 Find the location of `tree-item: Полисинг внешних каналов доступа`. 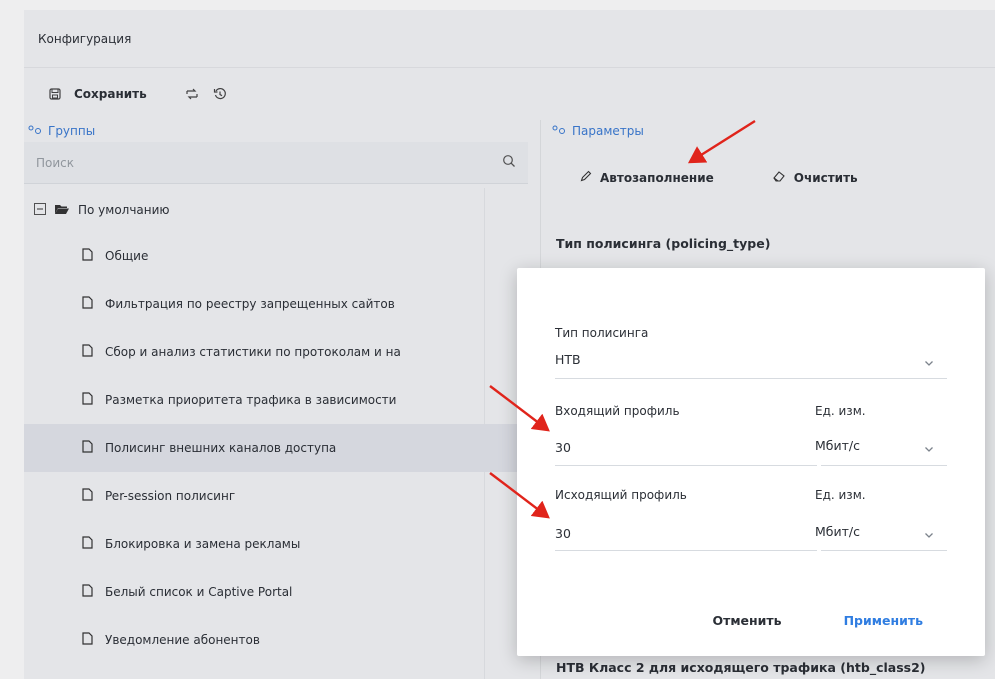

tree-item: Полисинг внешних каналов доступа is located at coordinates (276, 448).